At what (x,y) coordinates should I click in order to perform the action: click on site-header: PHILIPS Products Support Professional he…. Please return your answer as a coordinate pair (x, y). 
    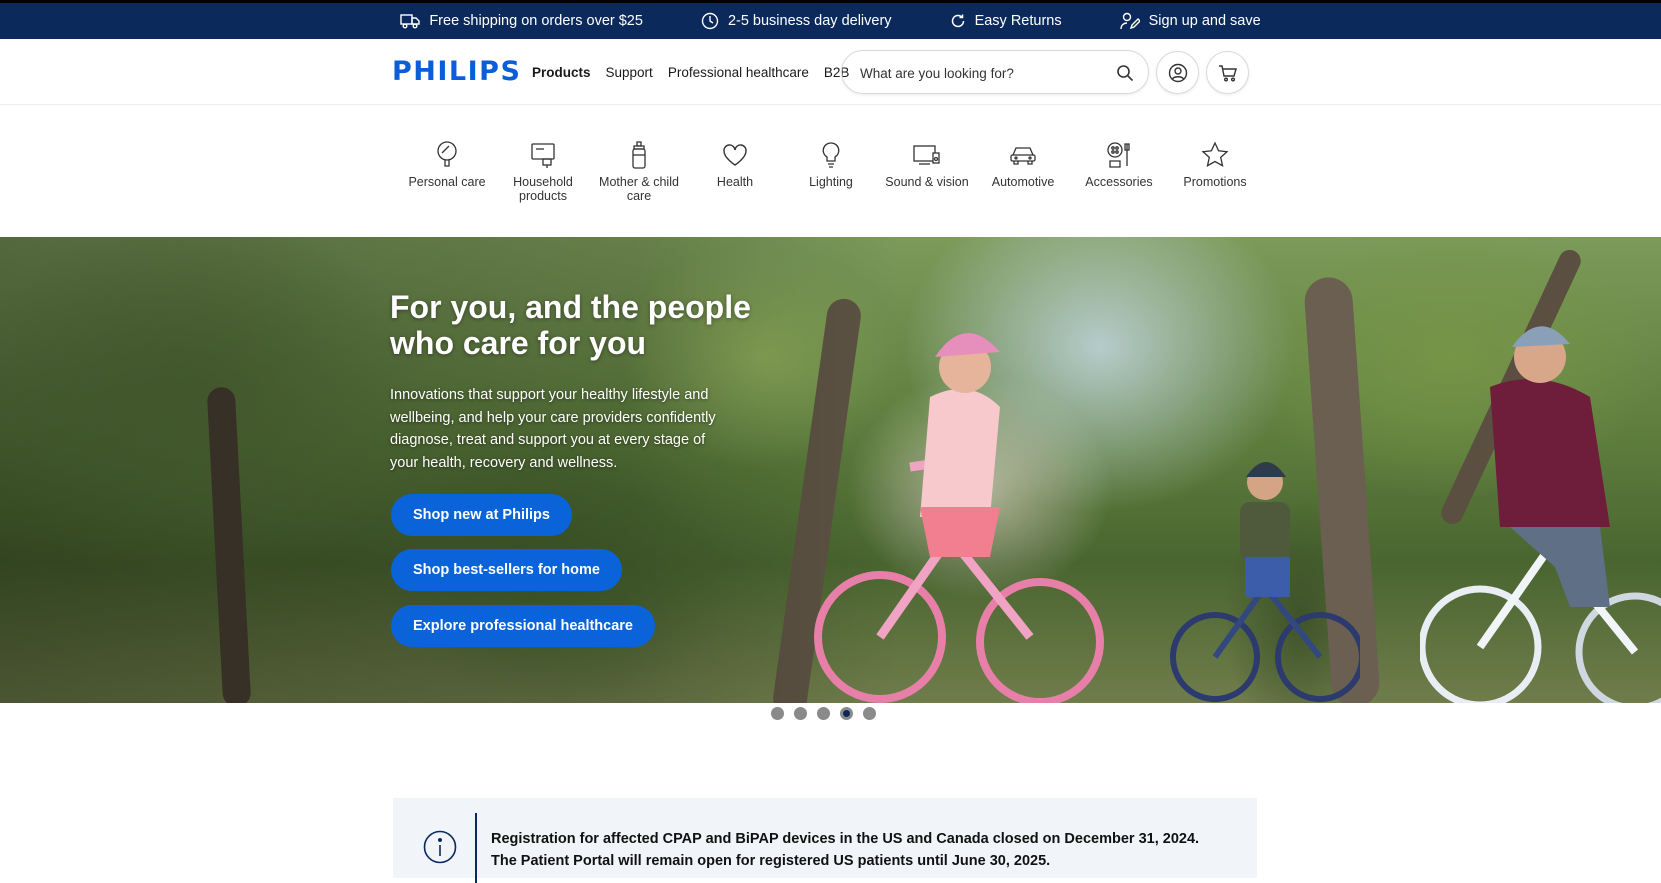
    Looking at the image, I should click on (830, 72).